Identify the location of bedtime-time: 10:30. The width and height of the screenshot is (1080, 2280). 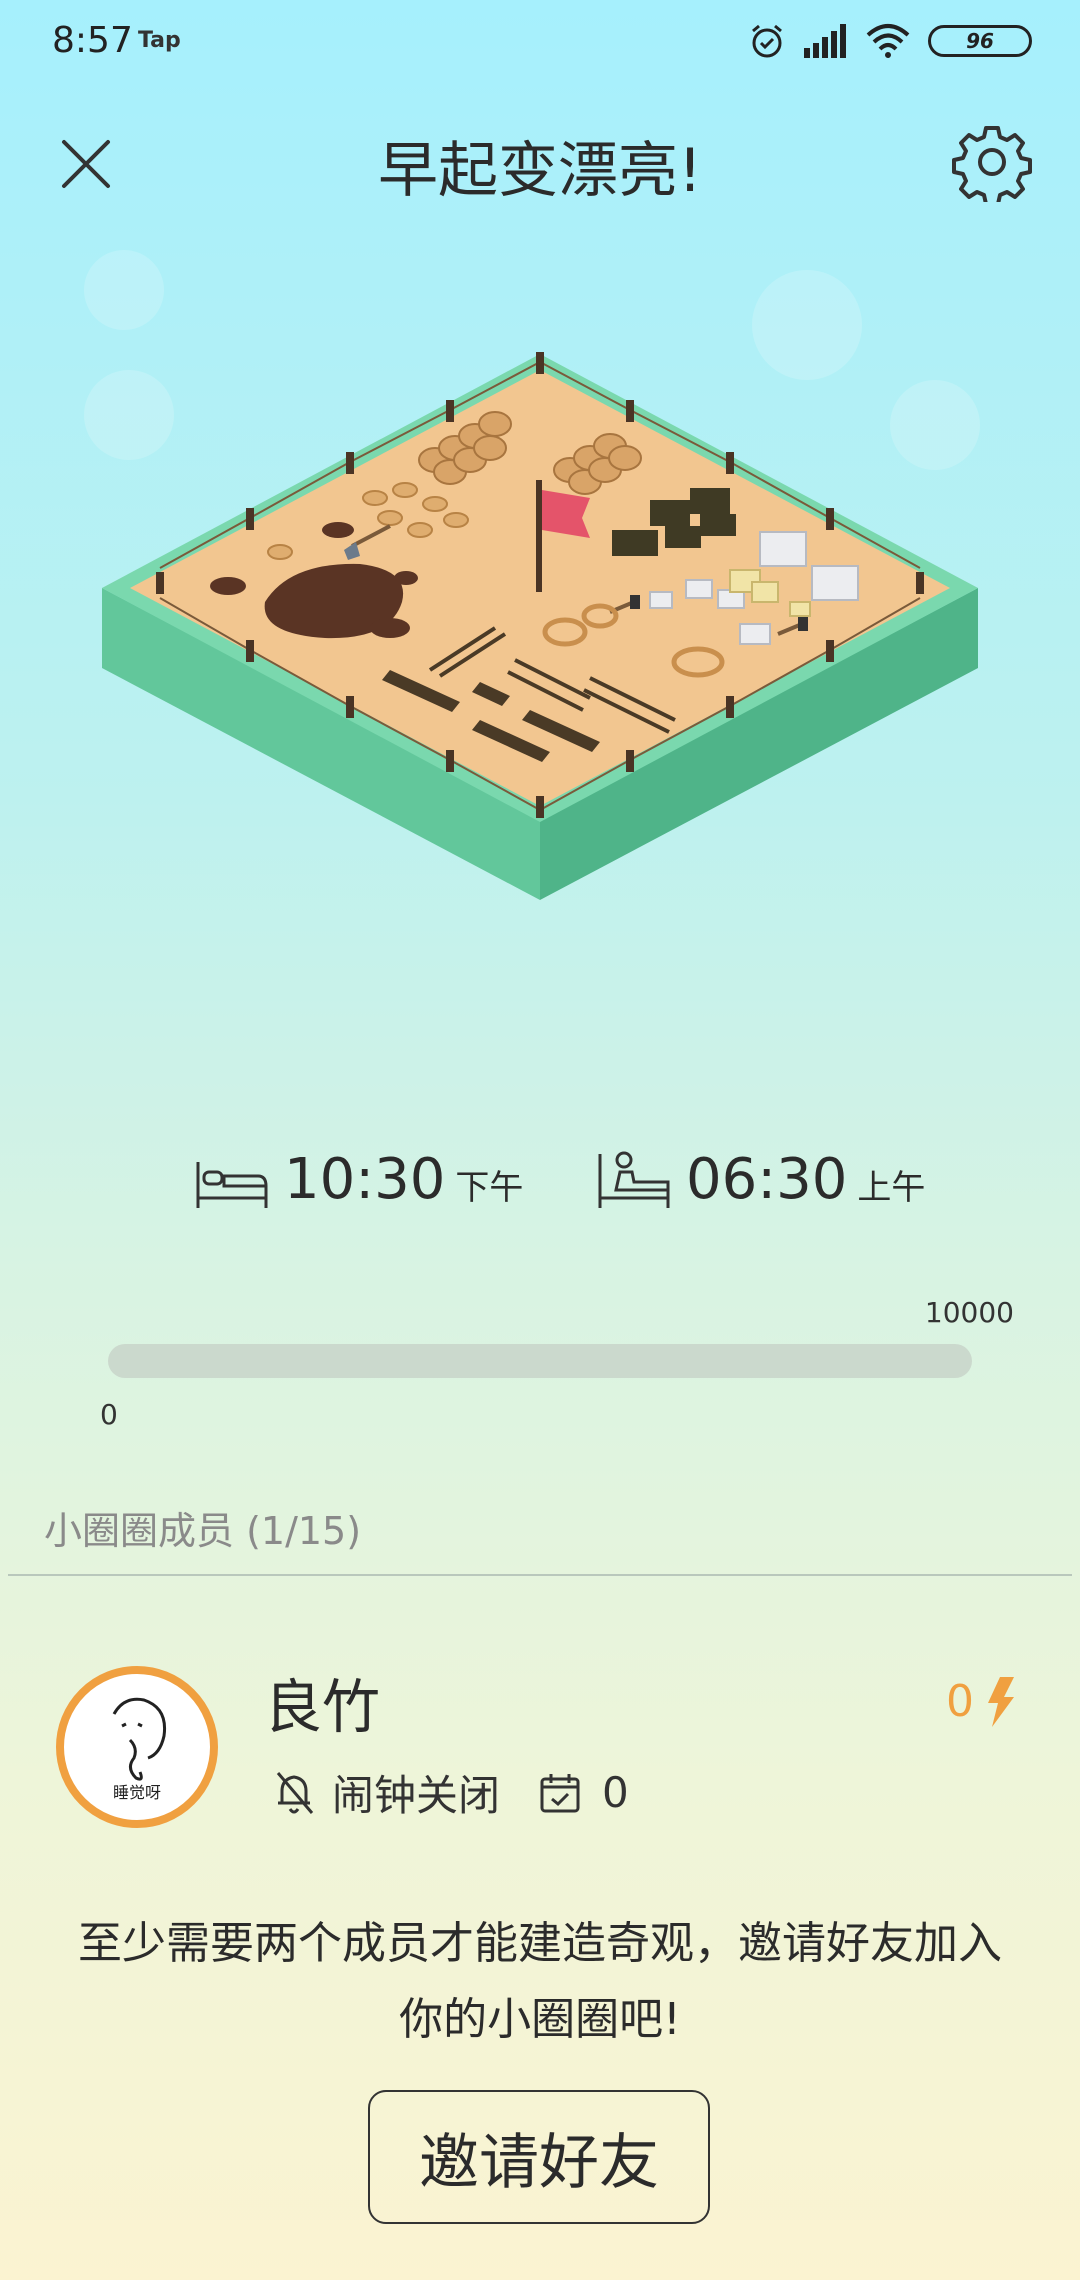
(365, 1179).